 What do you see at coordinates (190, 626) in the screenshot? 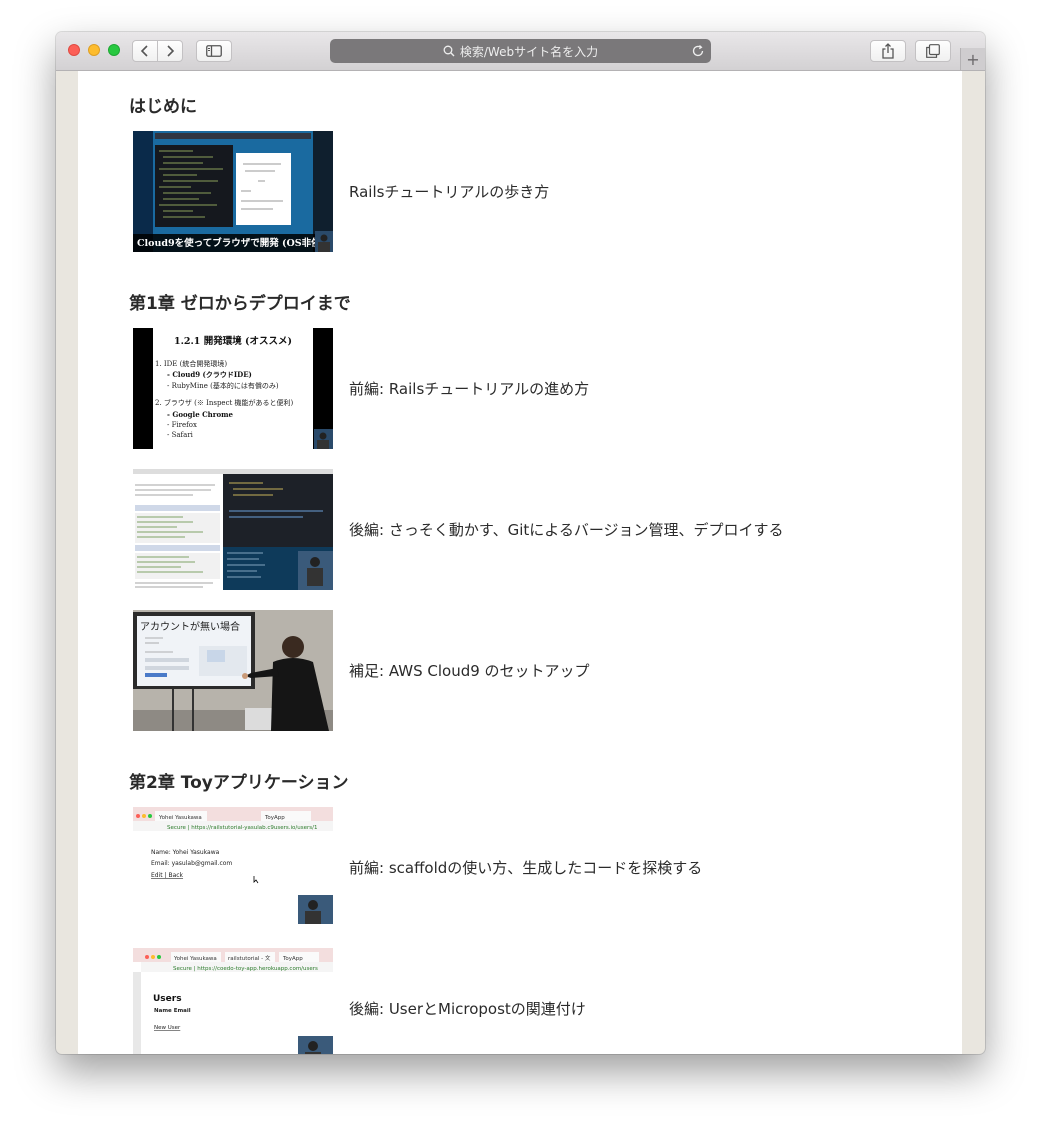
I see `screen-title: アカウントが無い場合` at bounding box center [190, 626].